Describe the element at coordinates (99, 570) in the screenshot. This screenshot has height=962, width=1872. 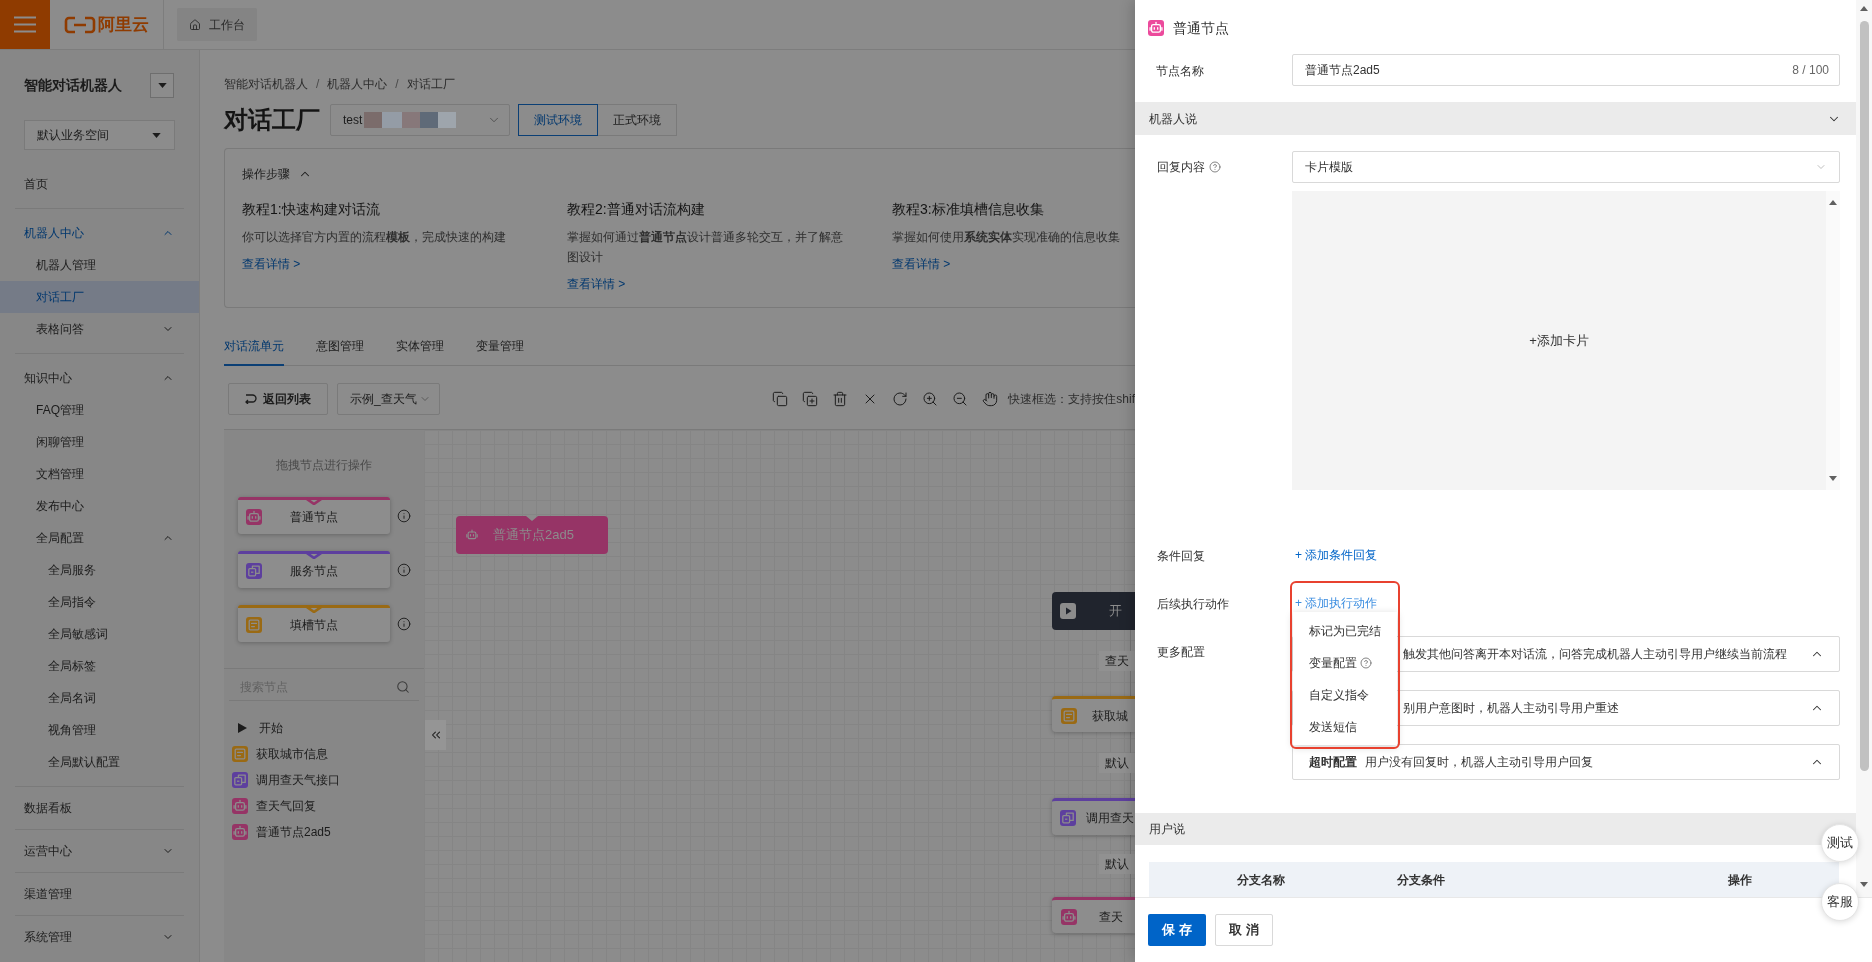
I see `nav-item: 全局服务` at that location.